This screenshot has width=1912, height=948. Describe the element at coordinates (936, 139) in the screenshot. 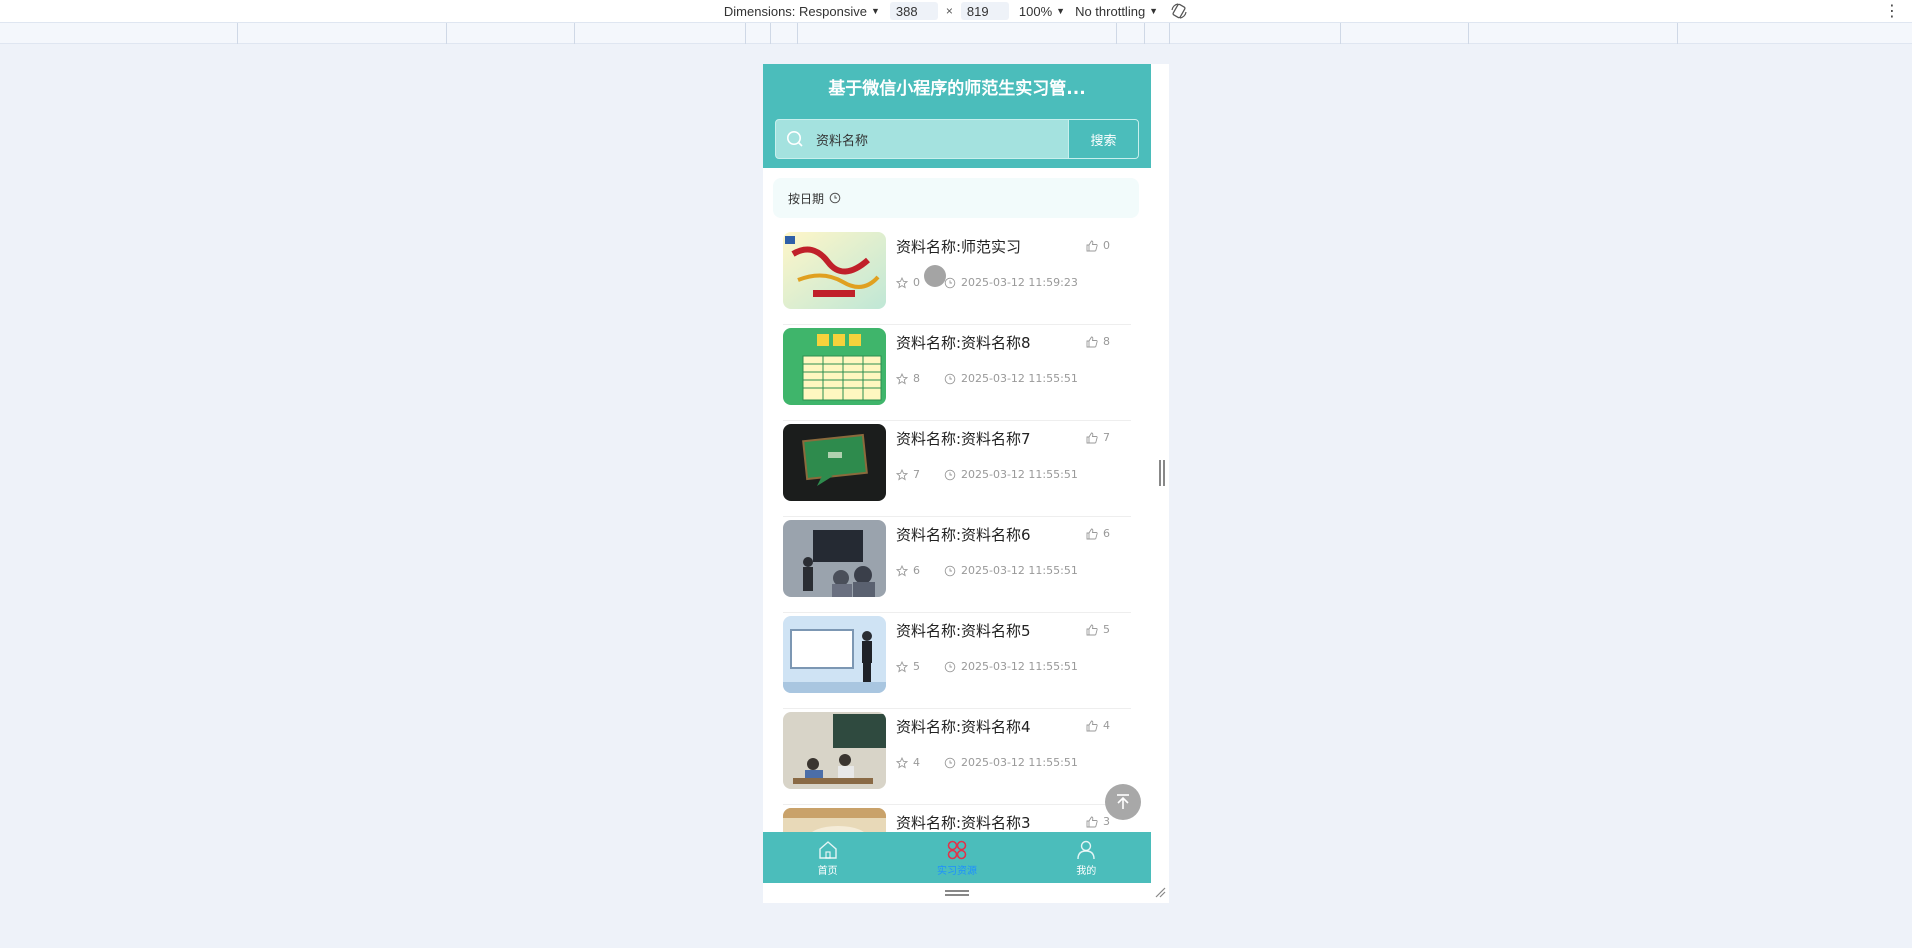

I see `search-input` at that location.